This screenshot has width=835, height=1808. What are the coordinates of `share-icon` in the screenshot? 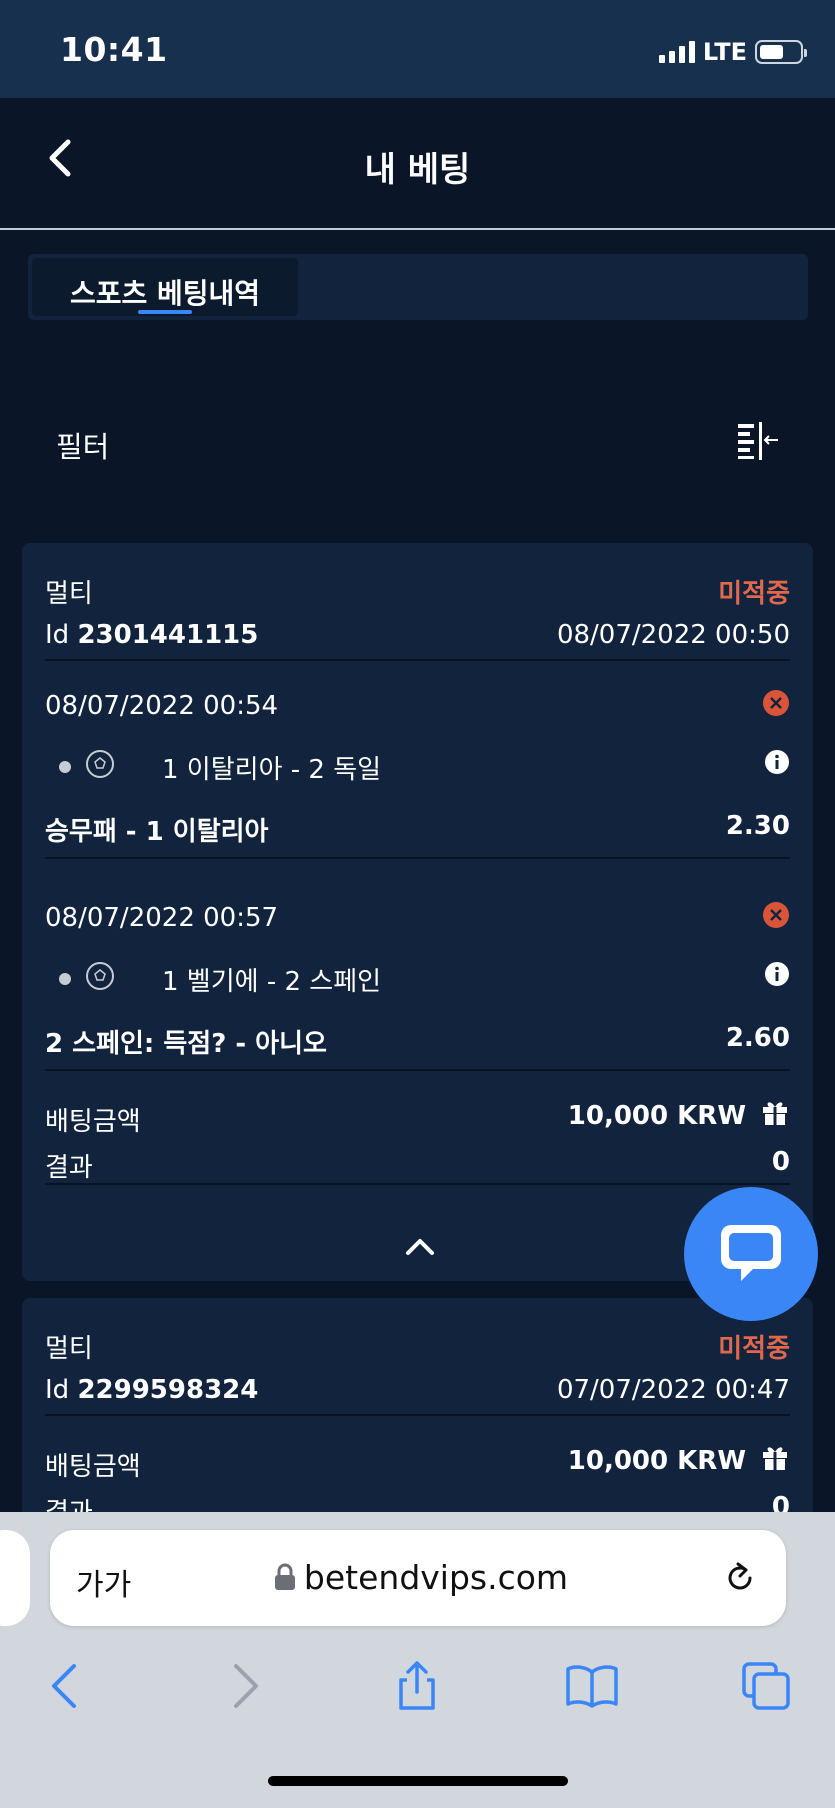 It's located at (417, 1686).